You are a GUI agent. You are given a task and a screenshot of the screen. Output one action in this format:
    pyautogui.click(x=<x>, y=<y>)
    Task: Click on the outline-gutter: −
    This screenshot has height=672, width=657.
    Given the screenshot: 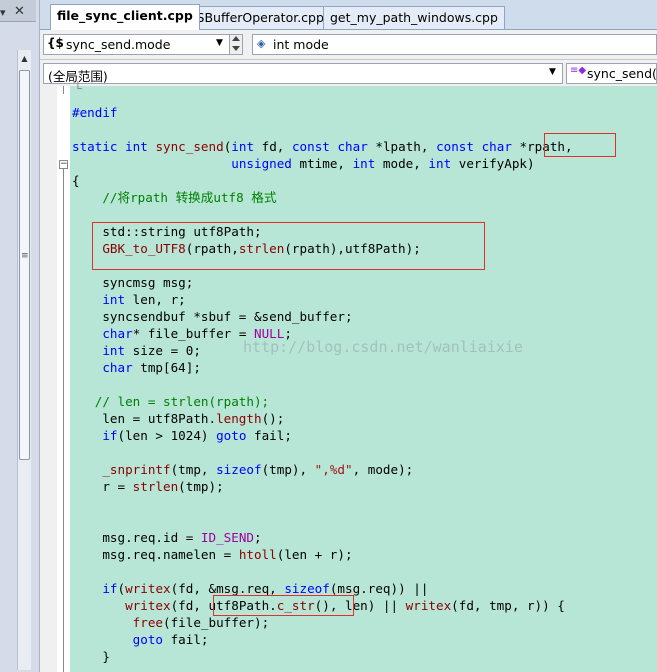 What is the action you would take?
    pyautogui.click(x=63, y=379)
    